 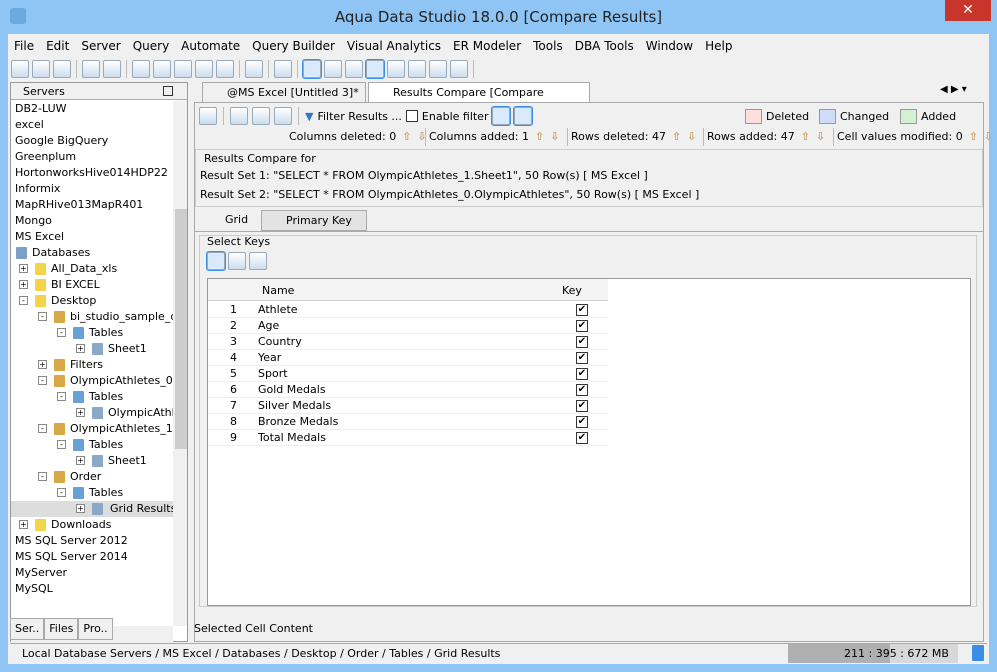 I want to click on enable-filter-checkbox, so click(x=411, y=116).